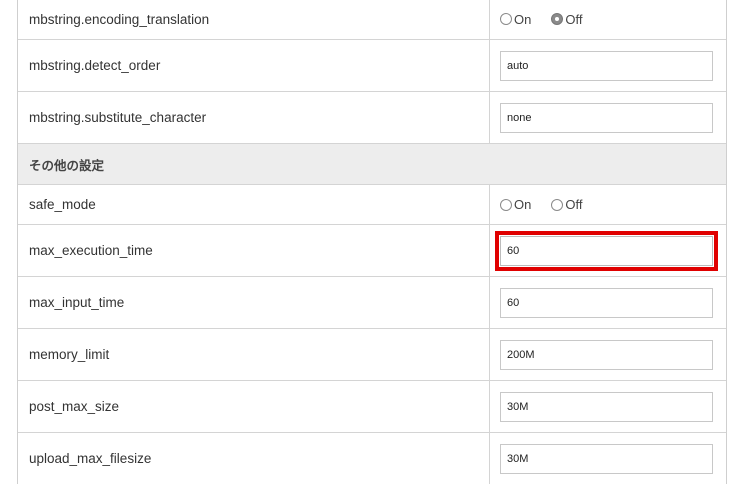 The height and width of the screenshot is (484, 740). I want to click on encoding-translation-on-option: On, so click(515, 19).